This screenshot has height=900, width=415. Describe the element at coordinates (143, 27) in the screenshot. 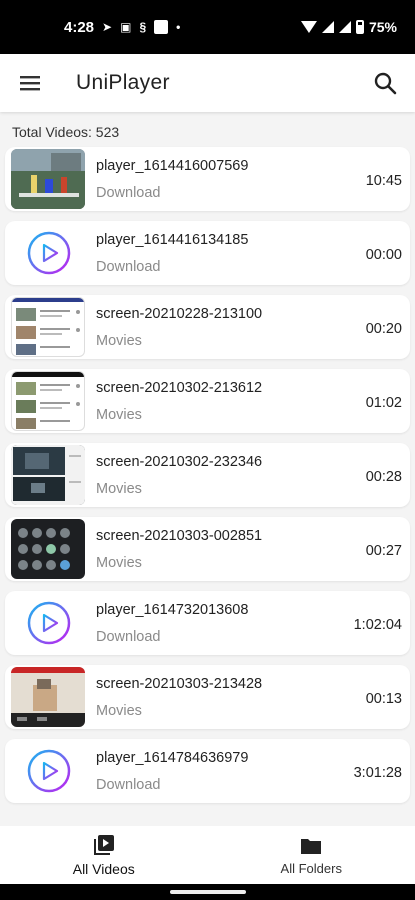

I see `notification-icon: §` at that location.